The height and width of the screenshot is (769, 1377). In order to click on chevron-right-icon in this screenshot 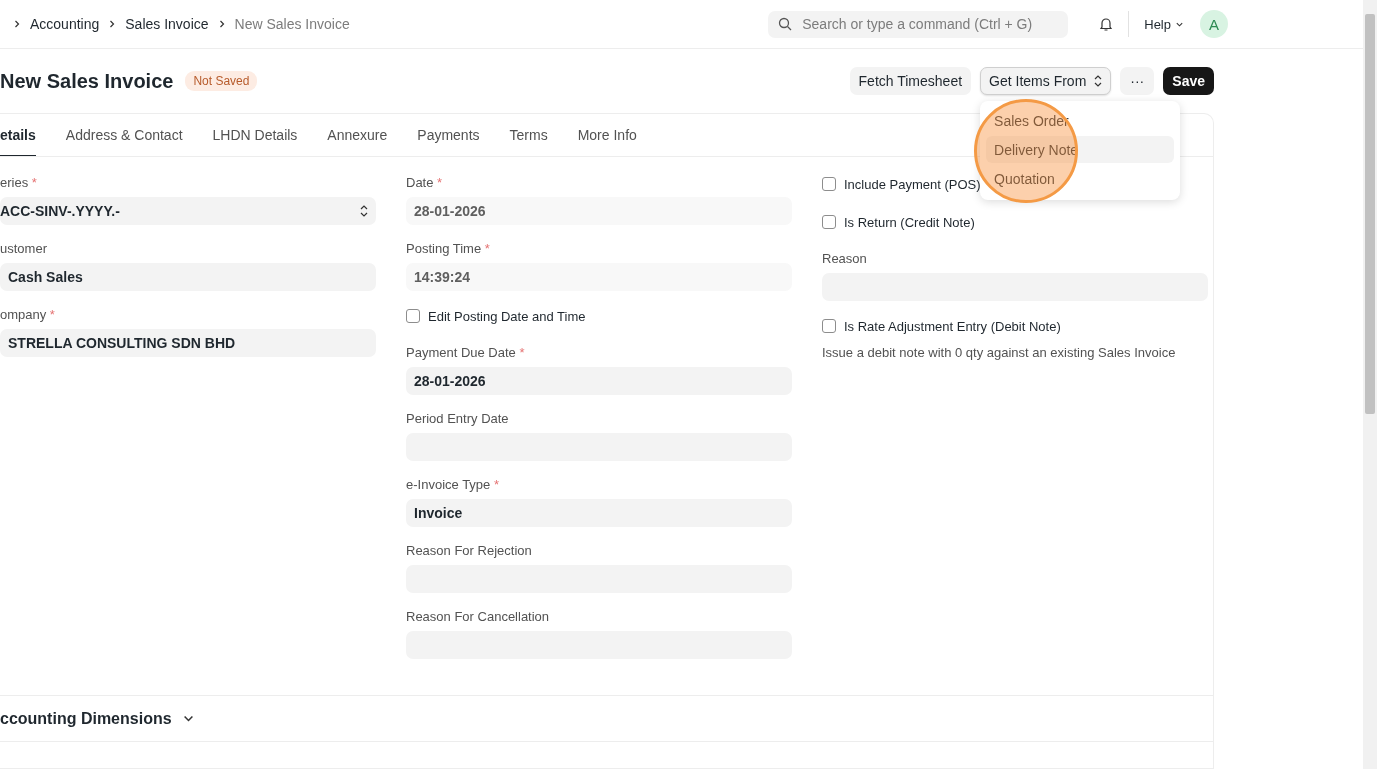, I will do `click(17, 24)`.